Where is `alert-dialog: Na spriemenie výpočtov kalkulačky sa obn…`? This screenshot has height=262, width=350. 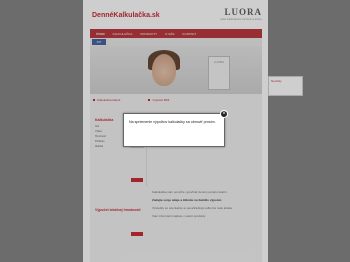 alert-dialog: Na spriemenie výpočtov kalkulačky sa obn… is located at coordinates (174, 130).